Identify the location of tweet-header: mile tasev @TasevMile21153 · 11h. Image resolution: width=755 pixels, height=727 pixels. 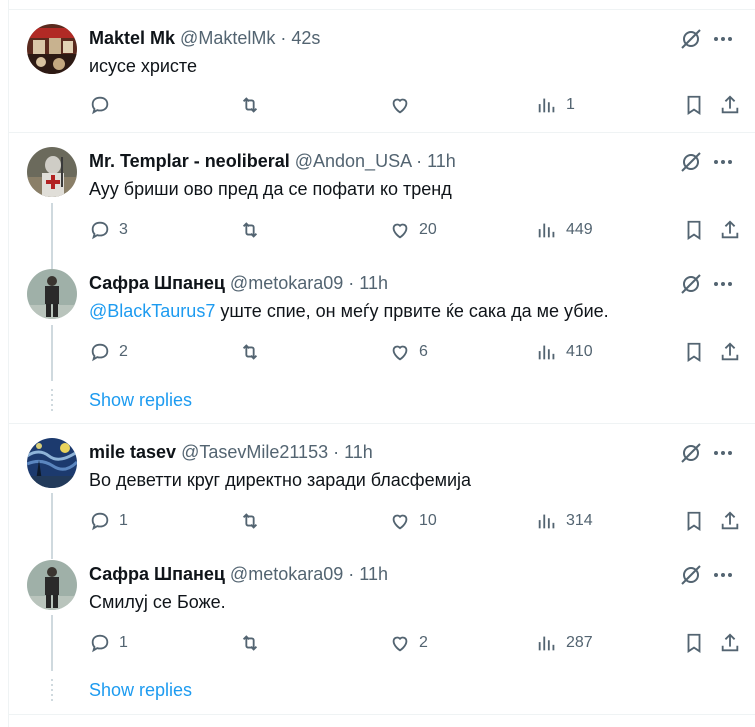
(231, 452).